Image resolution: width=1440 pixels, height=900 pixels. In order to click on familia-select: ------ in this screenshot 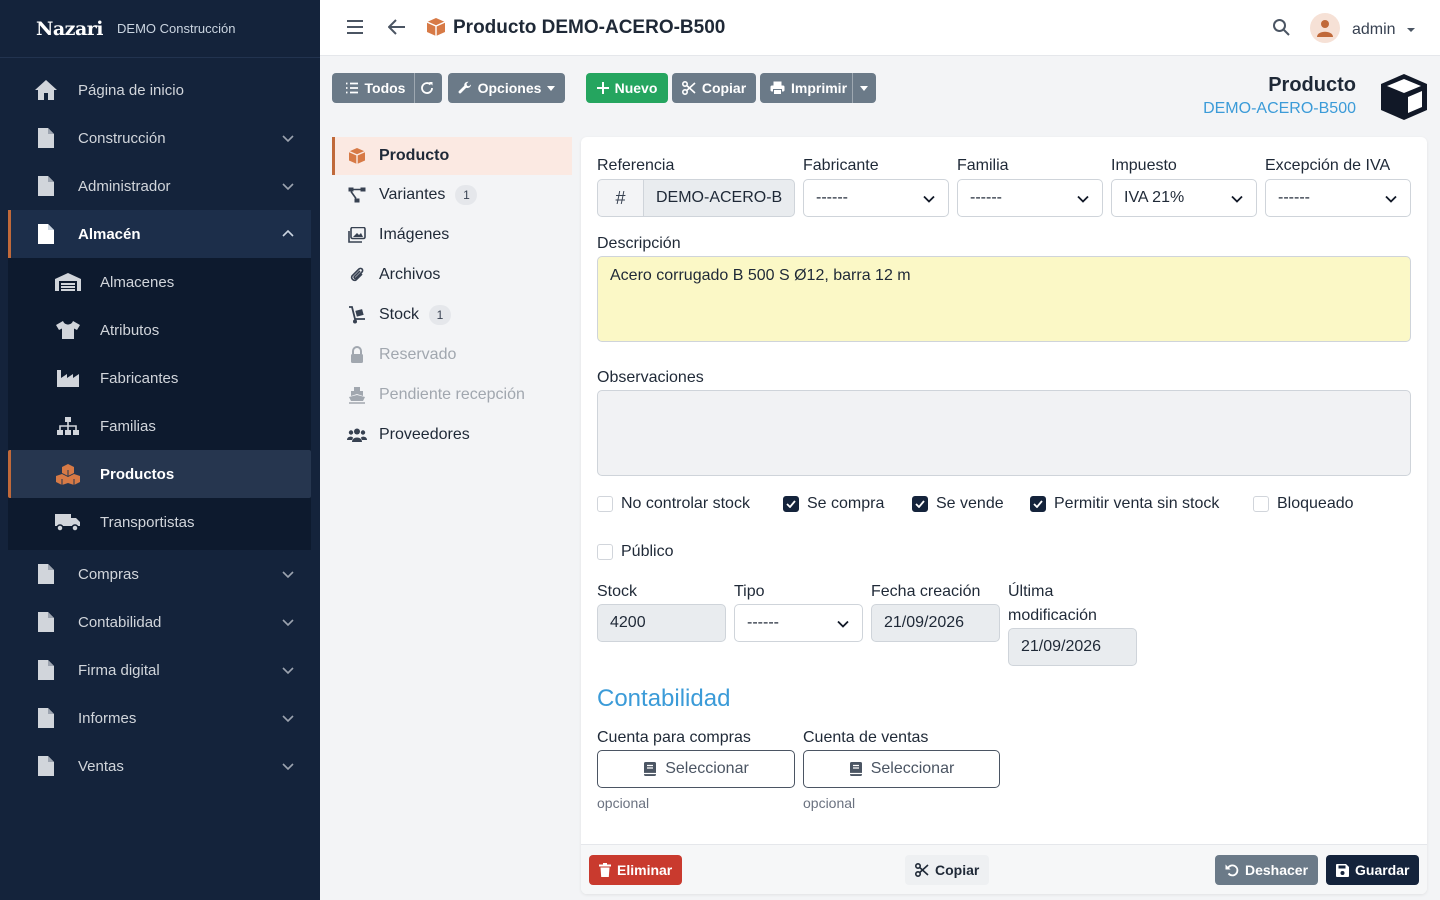, I will do `click(1030, 198)`.